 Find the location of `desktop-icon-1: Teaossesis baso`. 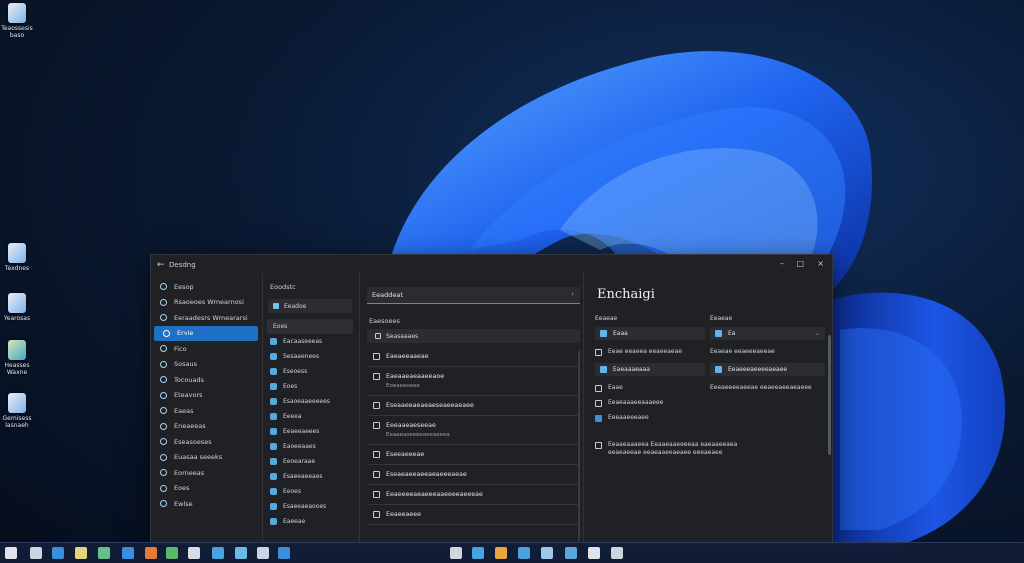

desktop-icon-1: Teaossesis baso is located at coordinates (17, 21).